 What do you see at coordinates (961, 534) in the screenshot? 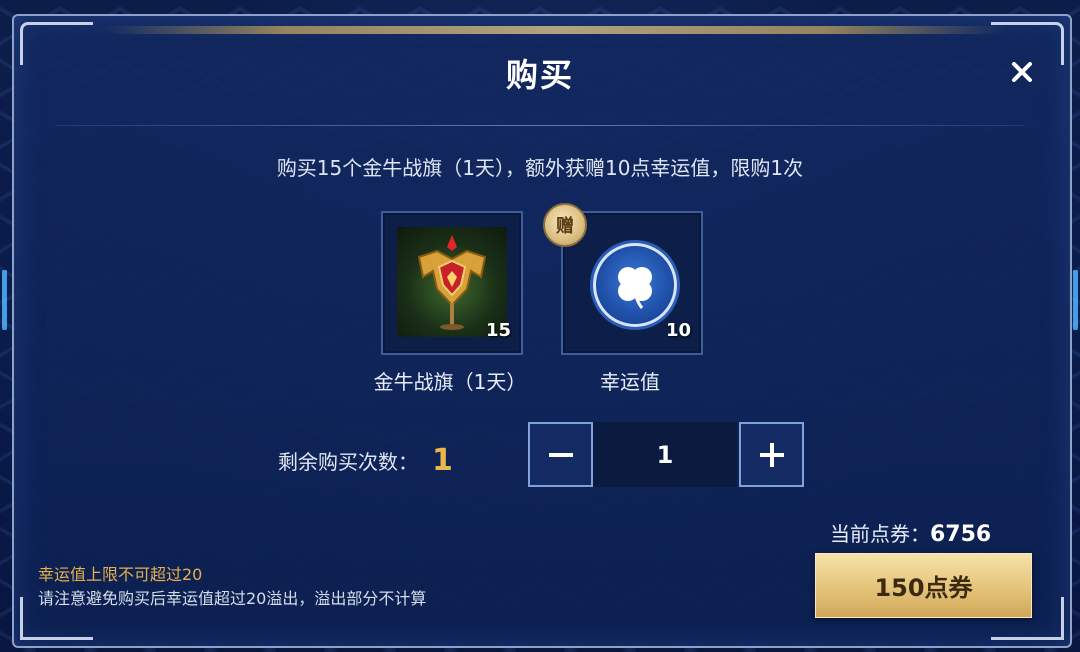
I see `balance-value: 6756` at bounding box center [961, 534].